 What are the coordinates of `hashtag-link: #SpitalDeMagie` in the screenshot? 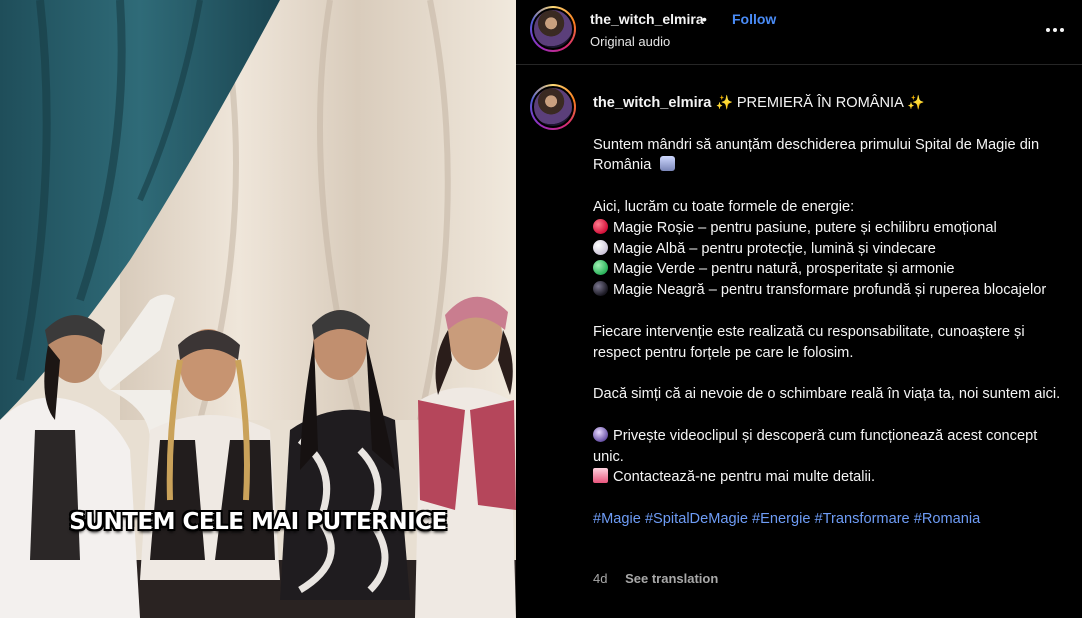 It's located at (696, 519).